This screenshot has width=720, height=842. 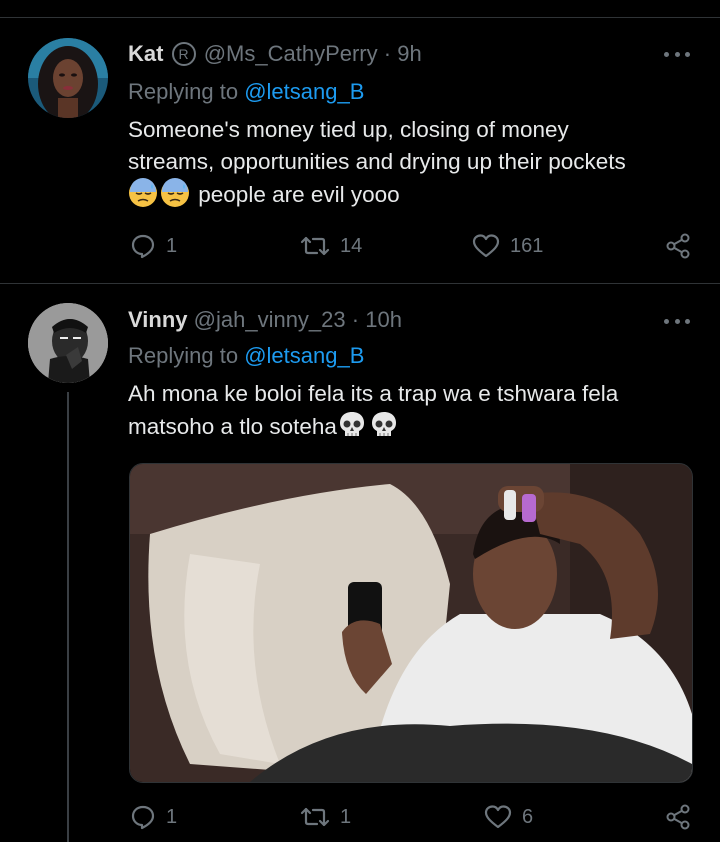 I want to click on tweet-text-line: people are evil yooo, so click(x=408, y=194).